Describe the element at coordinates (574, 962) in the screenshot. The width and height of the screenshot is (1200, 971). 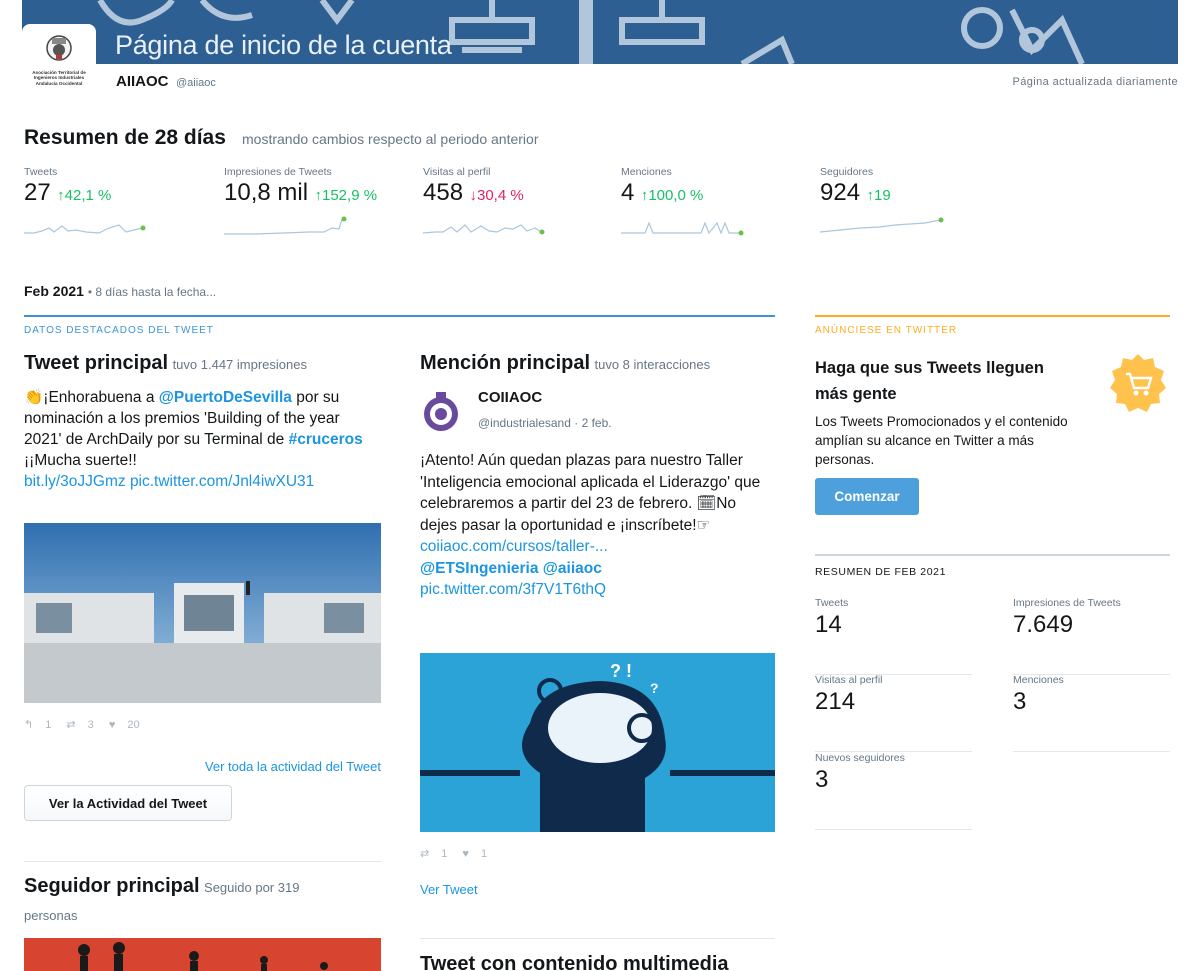
I see `media-tweet-title: Tweet con contenido multimedia` at that location.